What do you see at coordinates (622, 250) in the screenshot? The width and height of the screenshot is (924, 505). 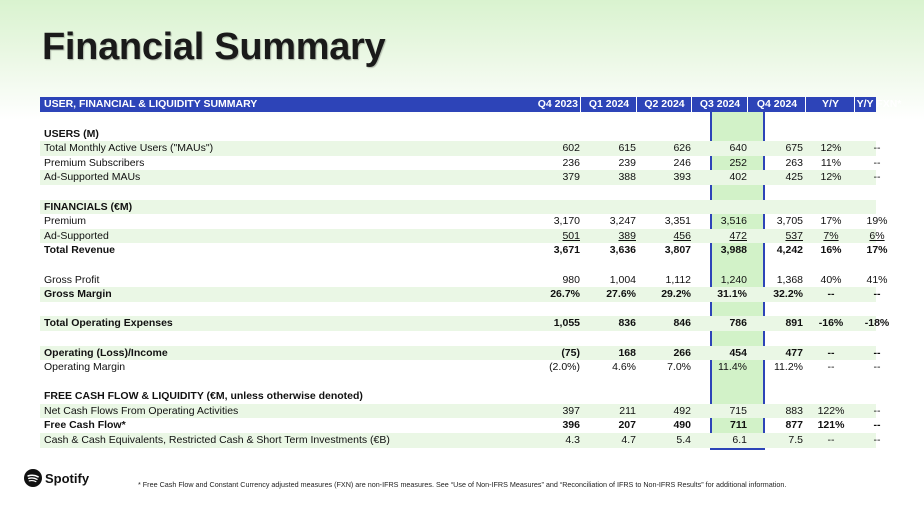 I see `table-cell: 3,636` at bounding box center [622, 250].